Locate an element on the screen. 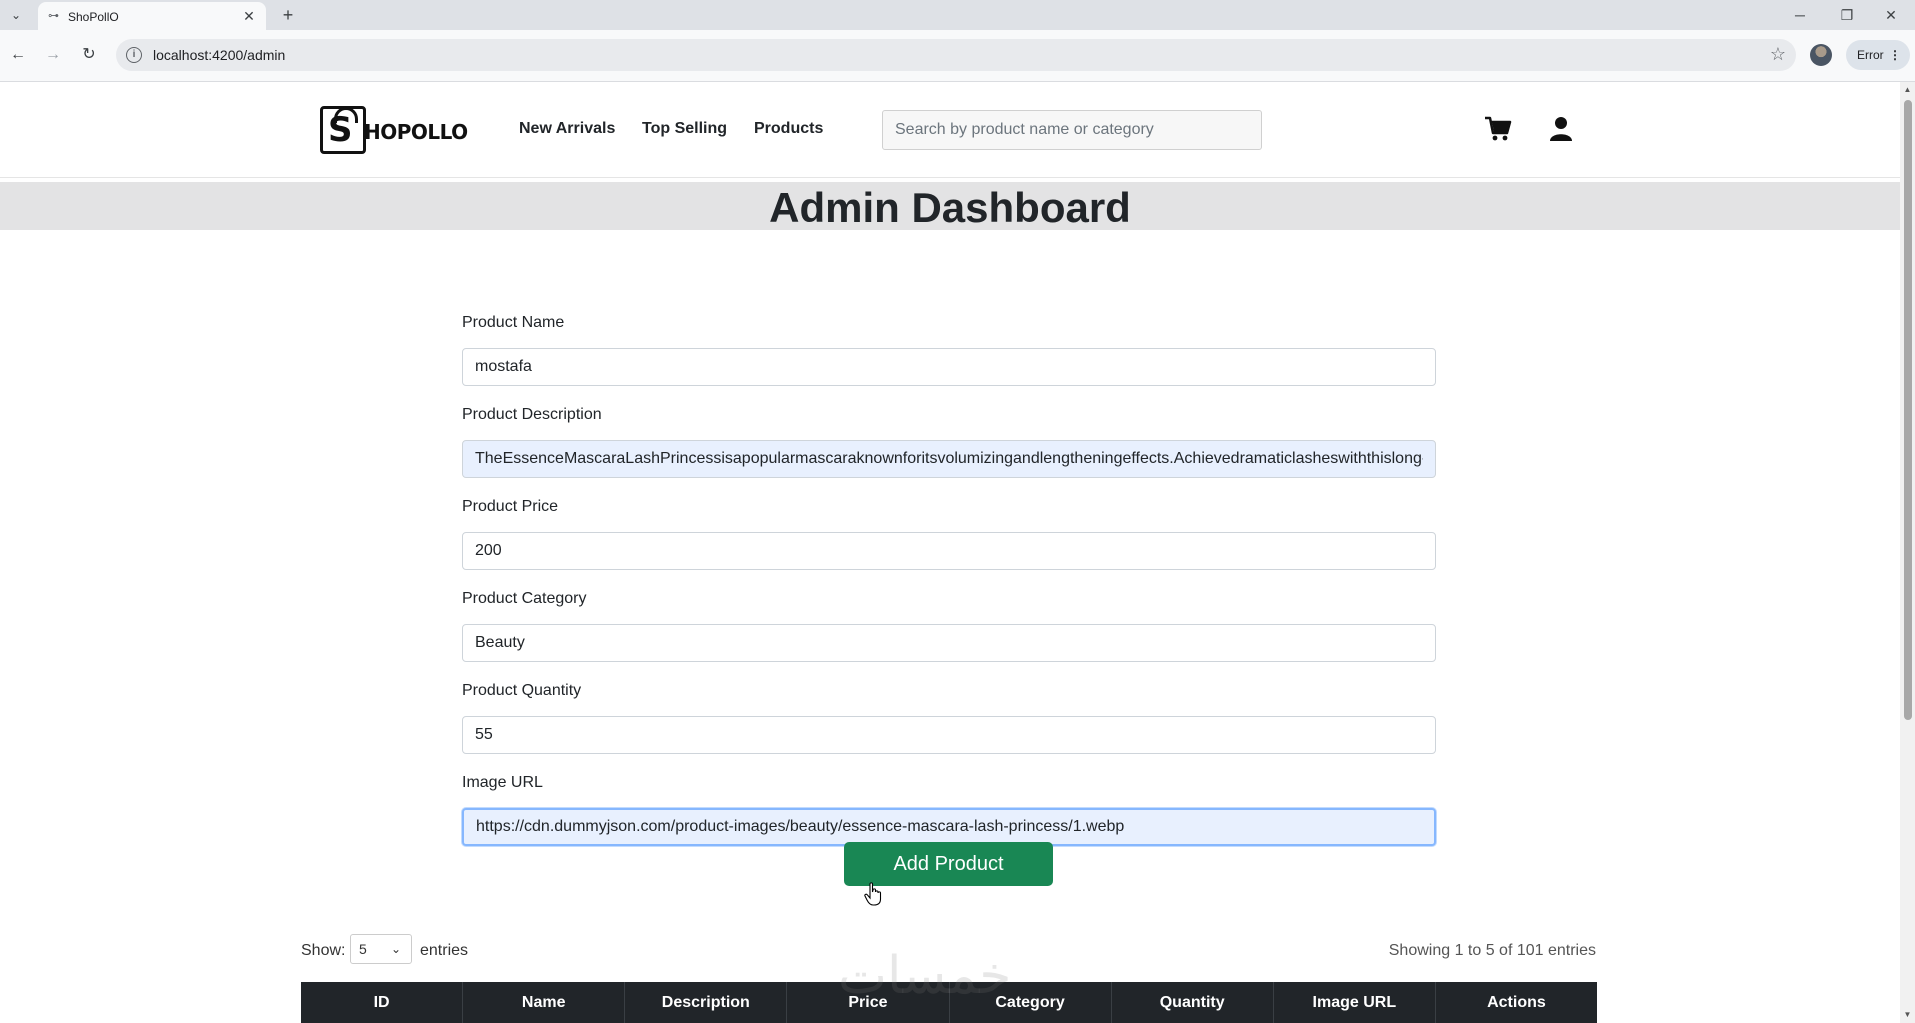 This screenshot has width=1915, height=1023. logo-letter: S is located at coordinates (340, 130).